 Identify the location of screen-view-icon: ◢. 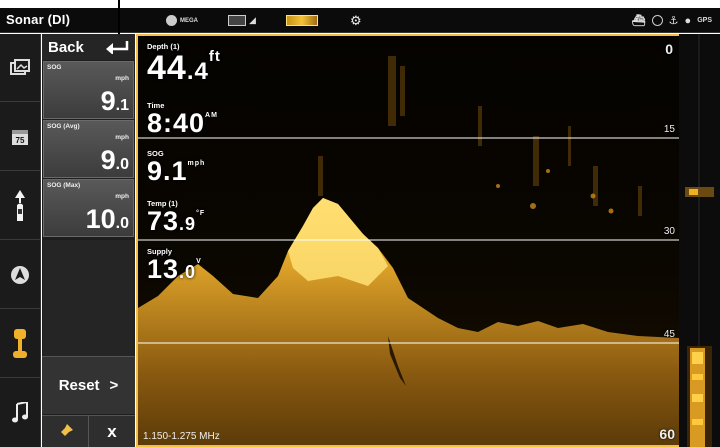
(242, 20).